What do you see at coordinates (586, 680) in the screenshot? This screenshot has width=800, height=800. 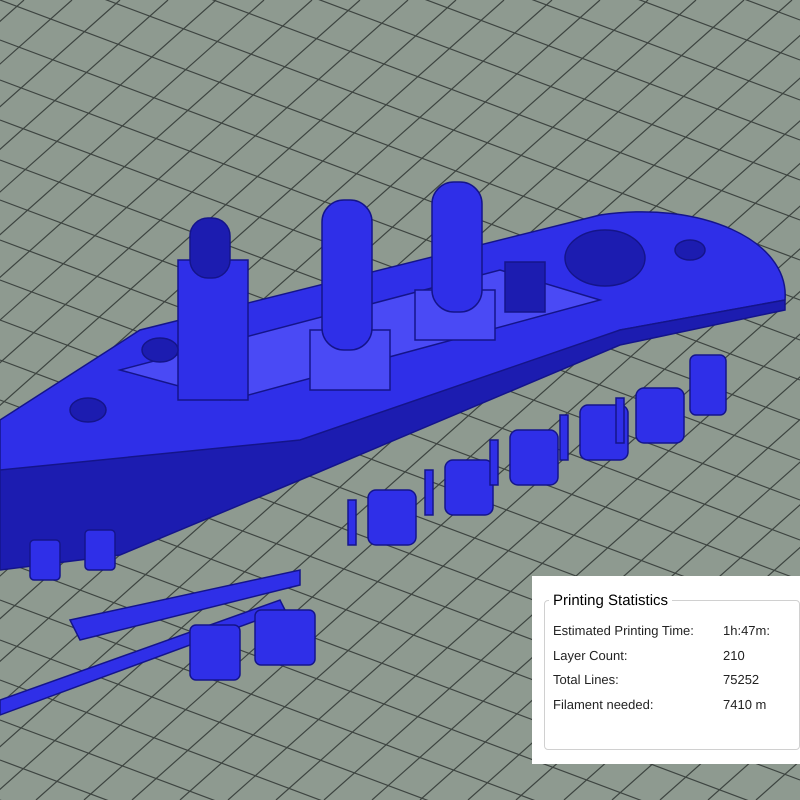 I see `stat-label: Total Lines:` at bounding box center [586, 680].